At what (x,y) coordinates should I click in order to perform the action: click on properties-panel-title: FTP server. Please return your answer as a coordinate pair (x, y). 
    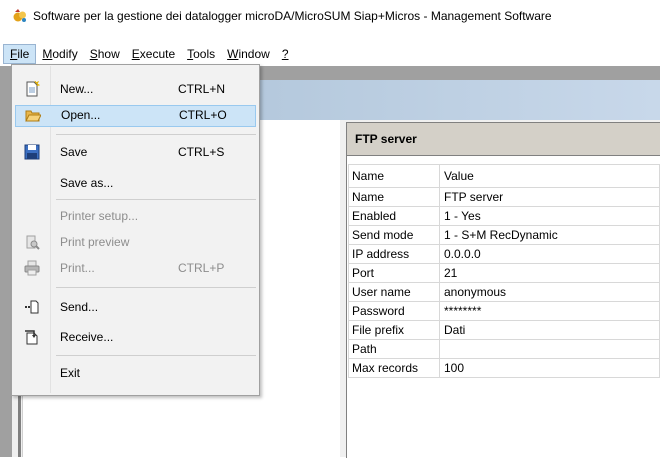
    Looking at the image, I should click on (386, 139).